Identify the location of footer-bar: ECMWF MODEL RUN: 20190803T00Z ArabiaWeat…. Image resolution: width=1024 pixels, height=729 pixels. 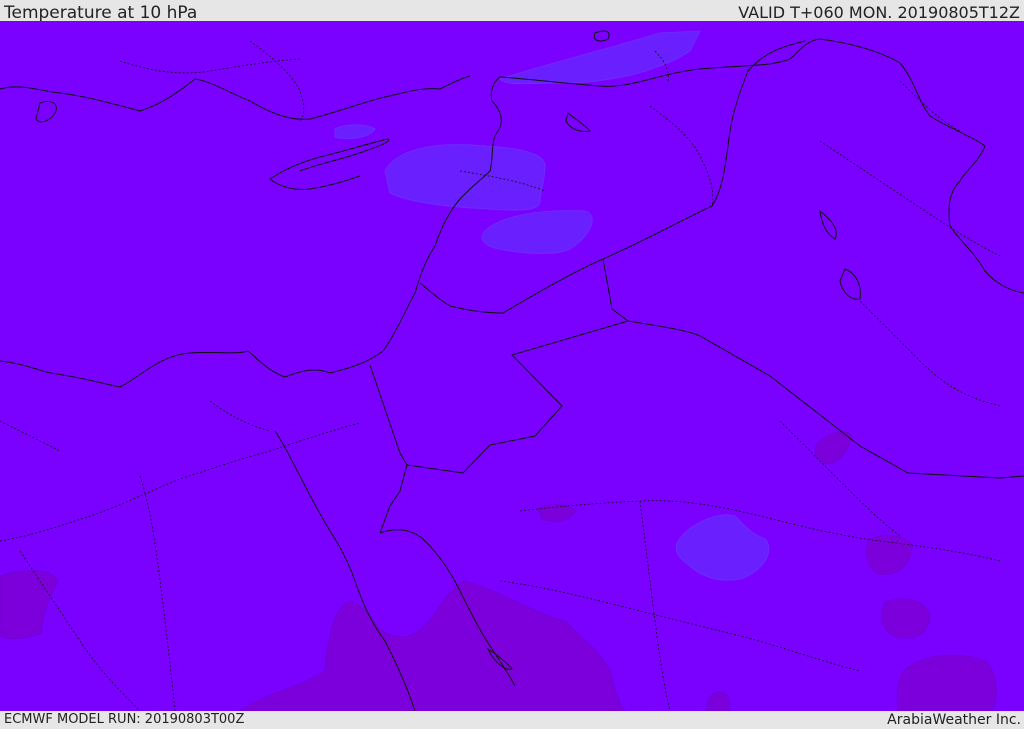
(512, 720).